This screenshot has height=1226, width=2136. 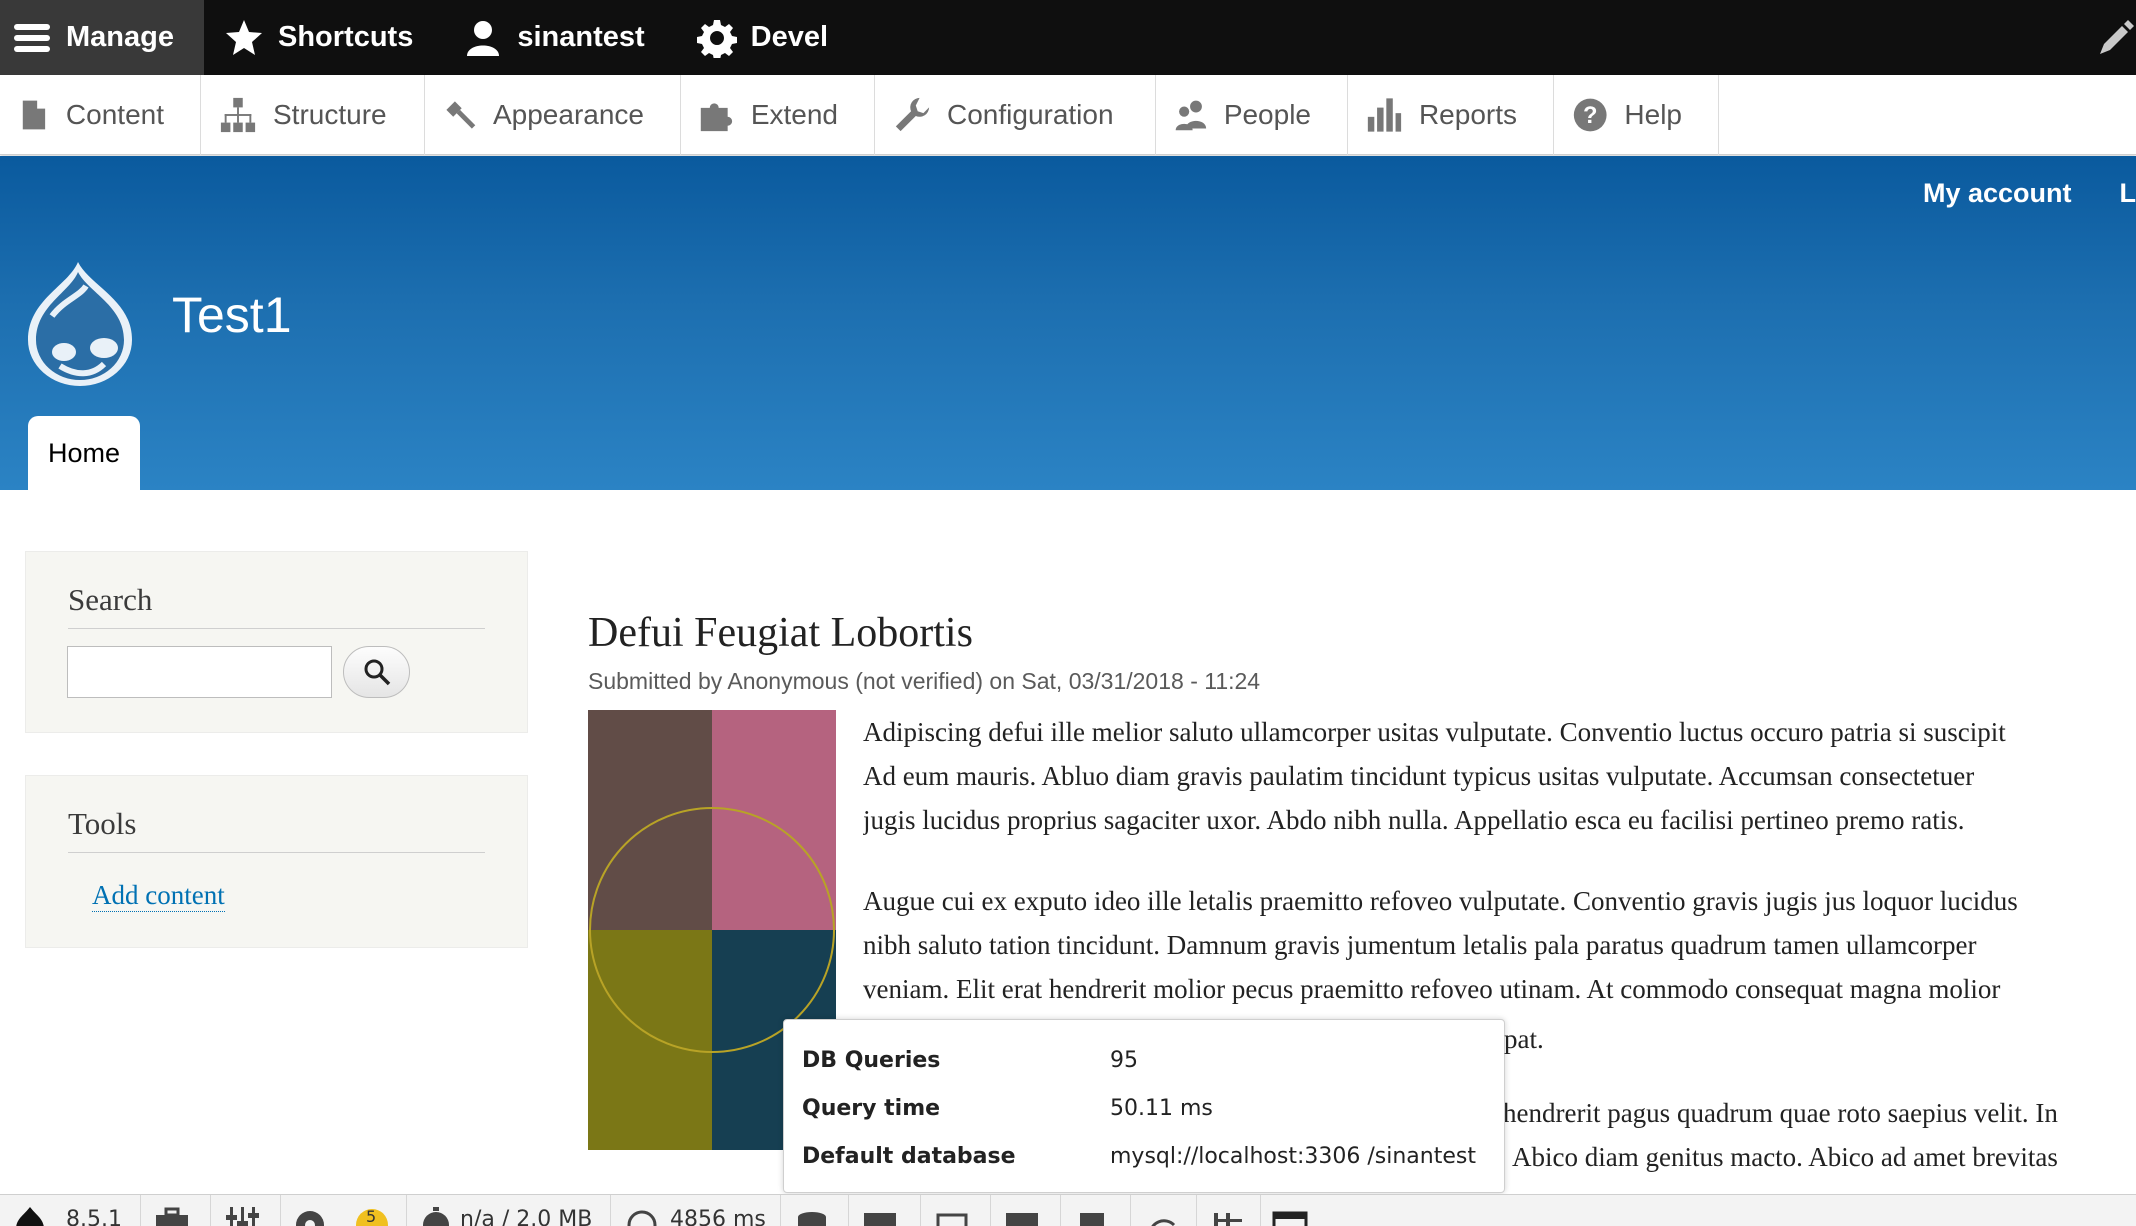 I want to click on menu-item-help: ? Help, so click(x=1636, y=115).